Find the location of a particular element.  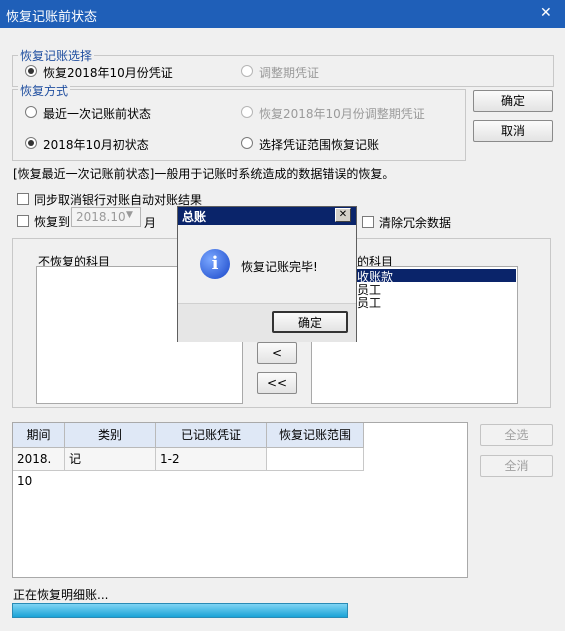

dialog-close-icon: ✕ is located at coordinates (343, 215).